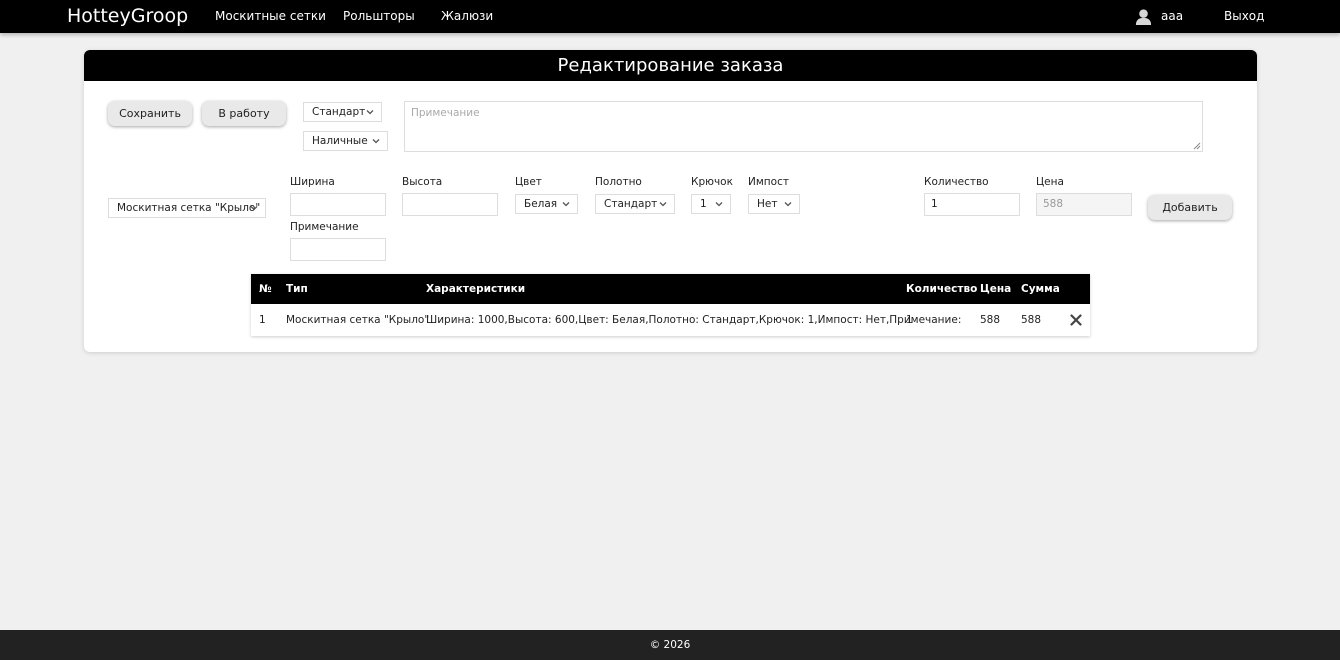 This screenshot has height=660, width=1340. Describe the element at coordinates (1172, 16) in the screenshot. I see `user-name: aaa` at that location.